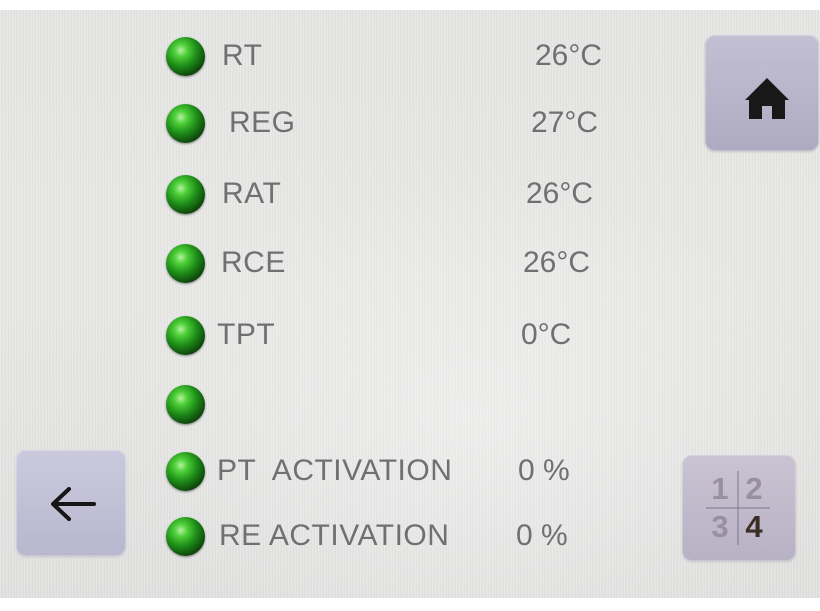 Image resolution: width=820 pixels, height=611 pixels. Describe the element at coordinates (395, 405) in the screenshot. I see `sensor-row-empty` at that location.